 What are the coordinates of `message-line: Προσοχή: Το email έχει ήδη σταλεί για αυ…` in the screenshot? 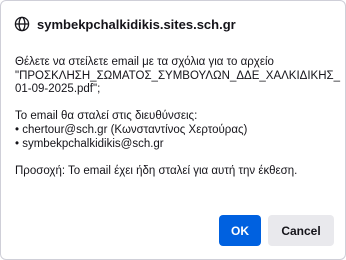 It's located at (156, 170).